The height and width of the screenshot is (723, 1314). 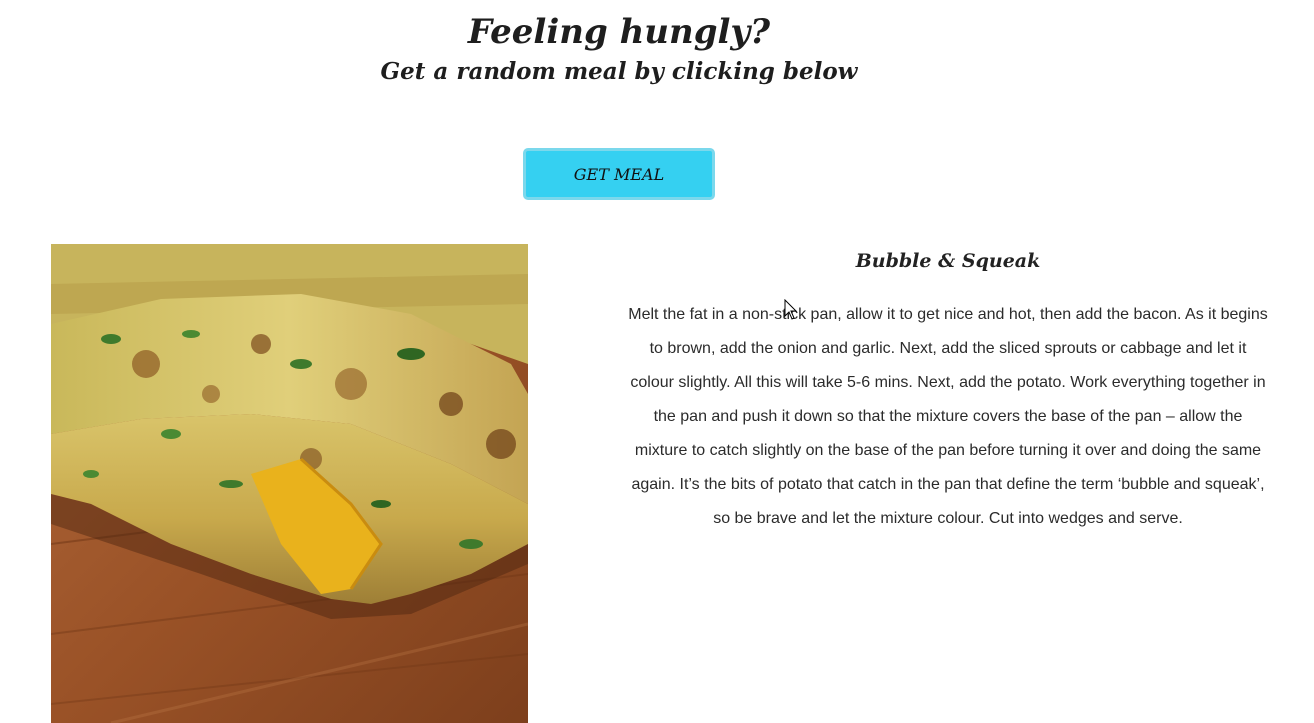 I want to click on get-meal-button: GET MEAL, so click(x=619, y=174).